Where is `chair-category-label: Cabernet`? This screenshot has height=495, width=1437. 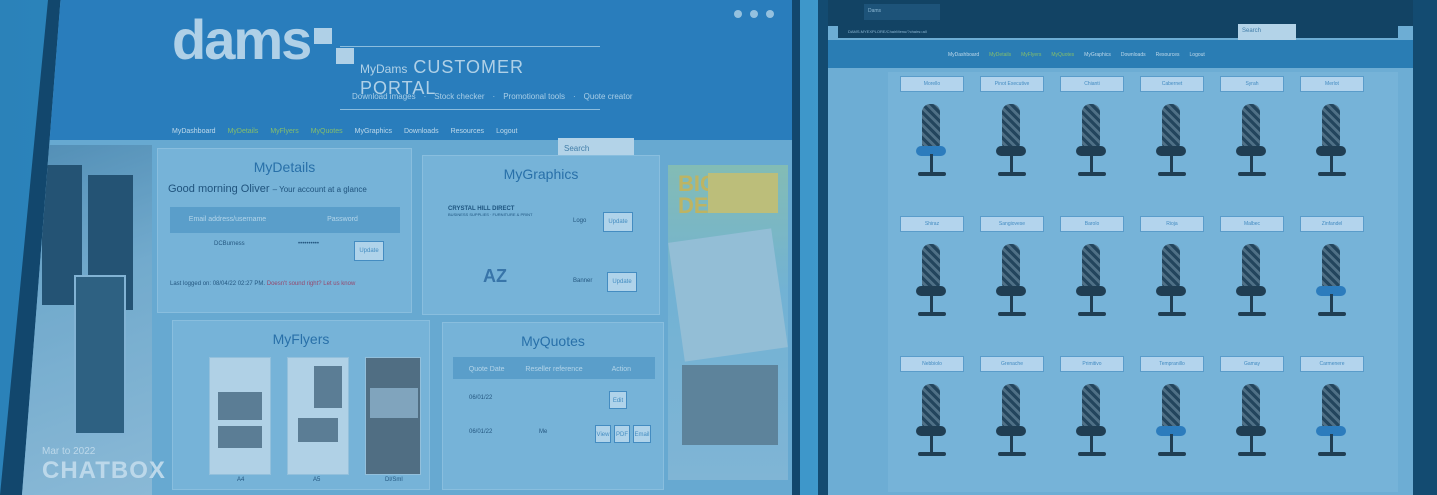 chair-category-label: Cabernet is located at coordinates (1172, 84).